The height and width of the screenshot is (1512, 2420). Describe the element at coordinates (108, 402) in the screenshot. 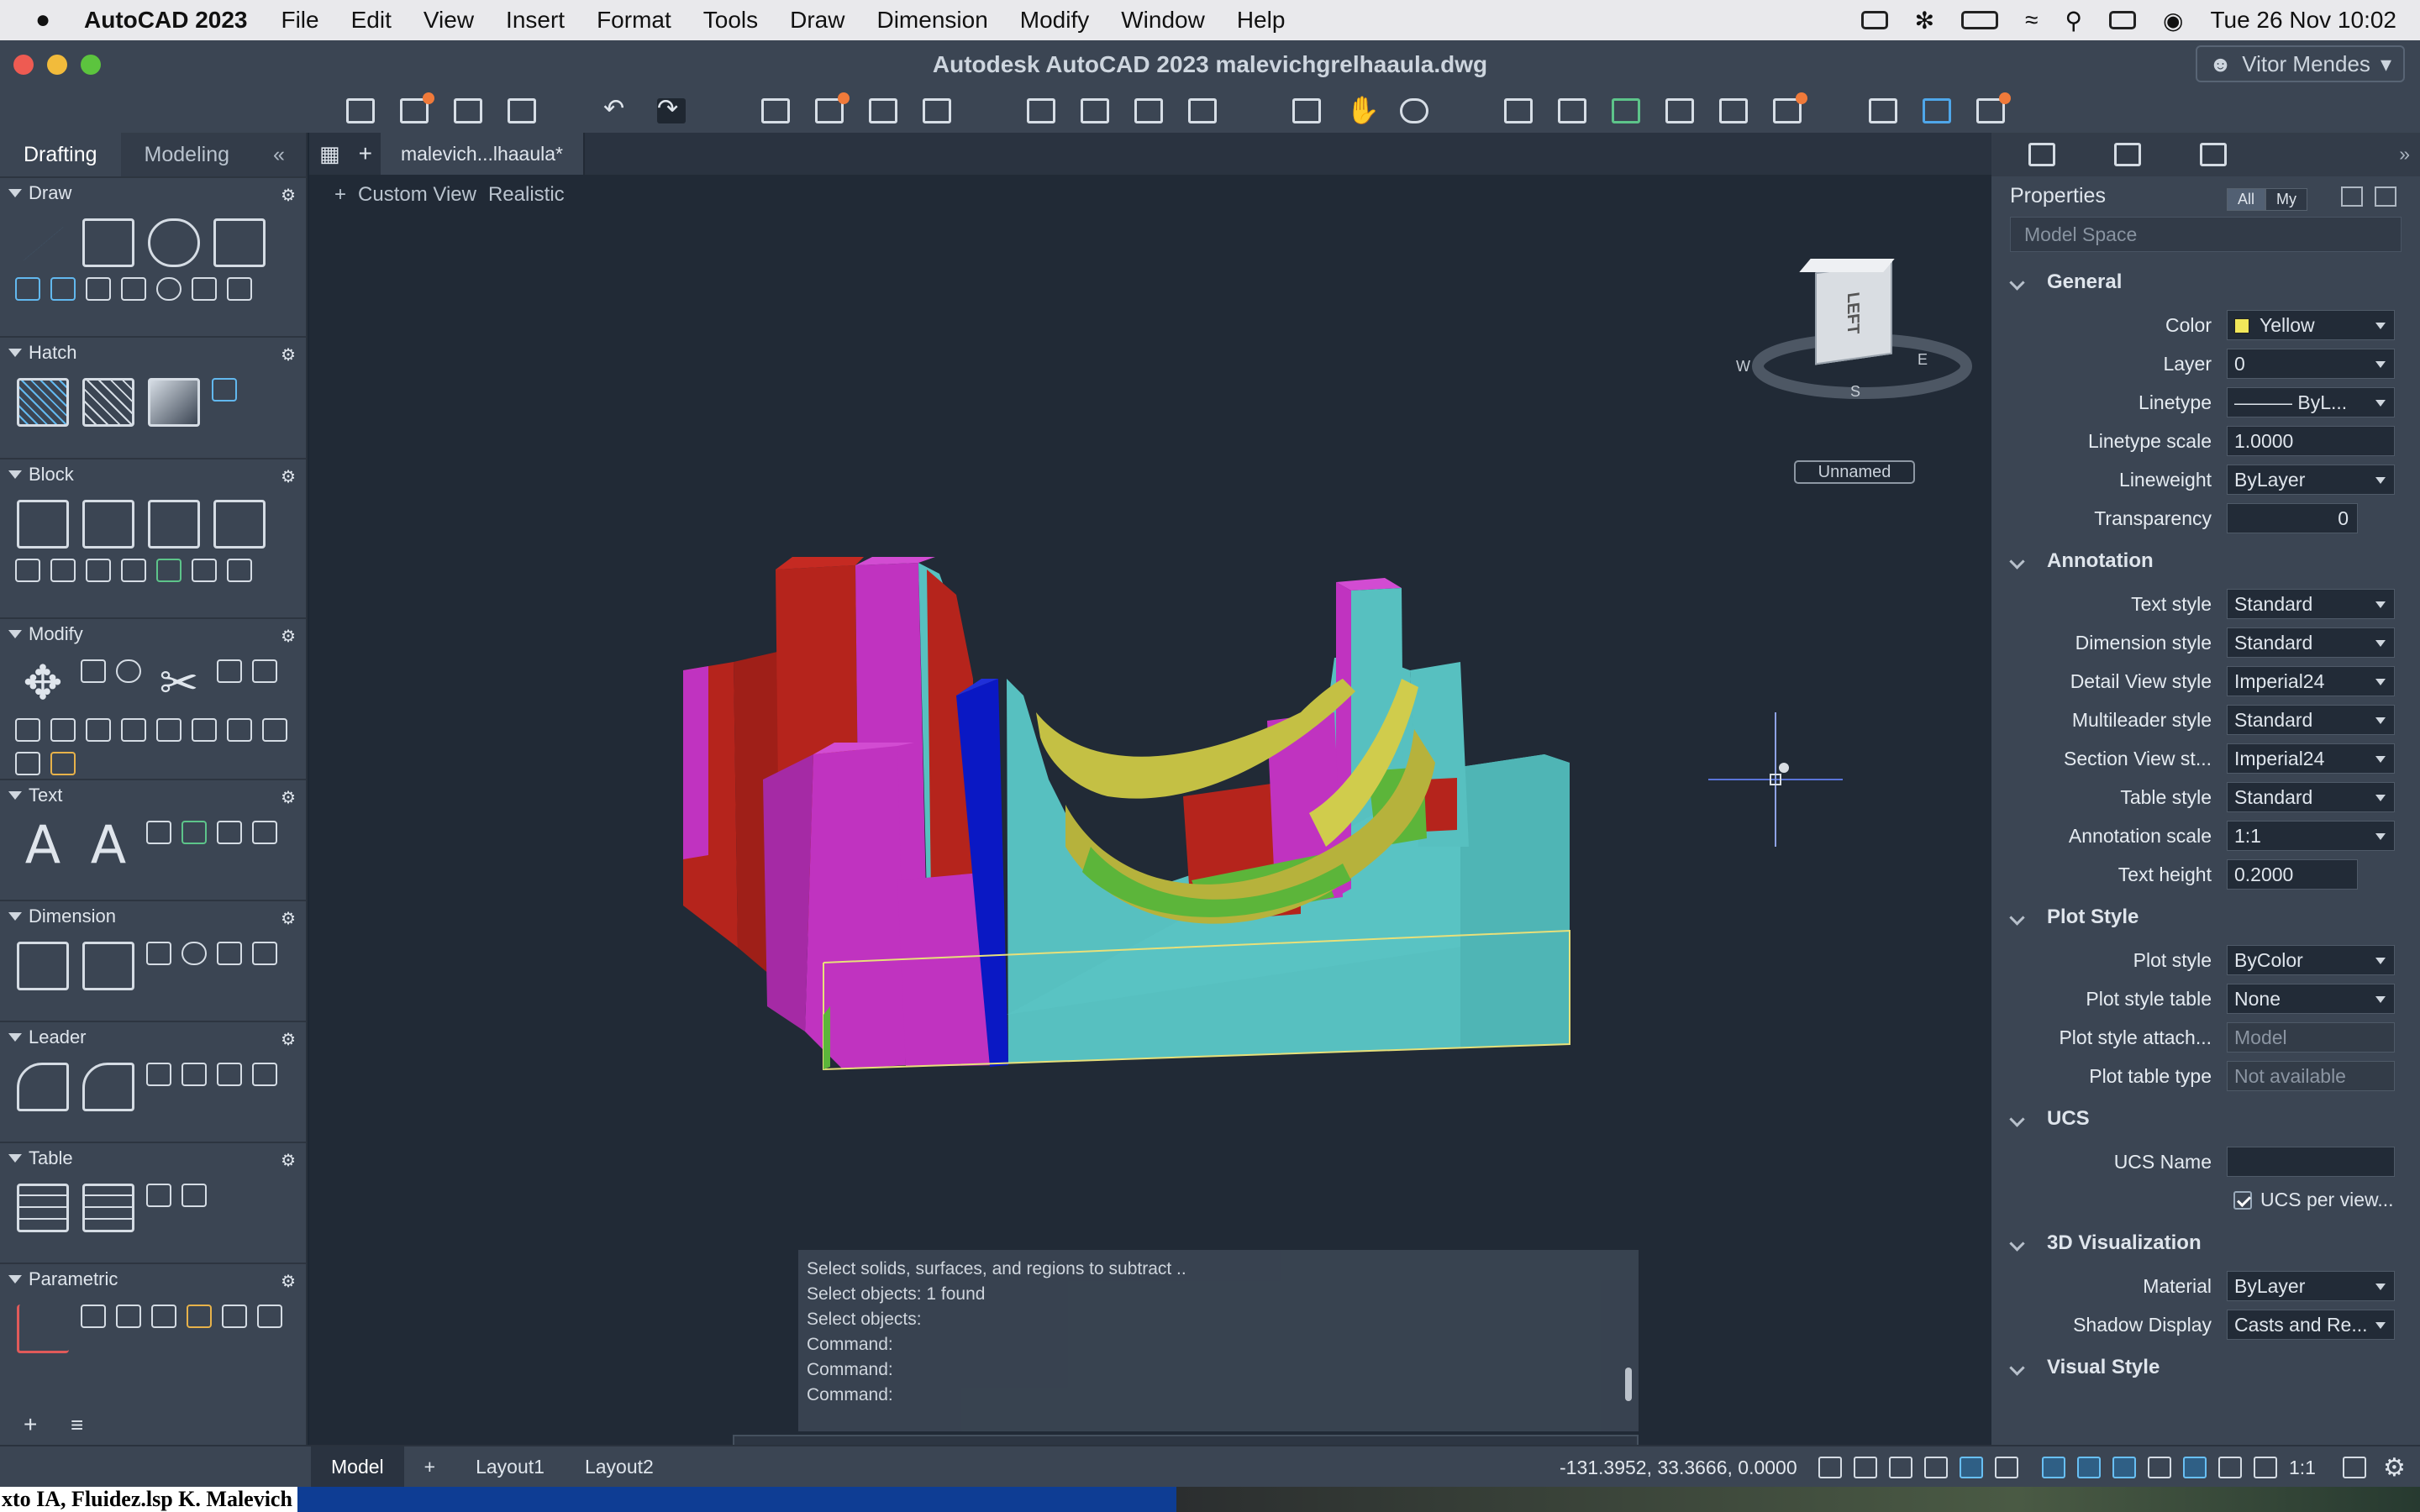

I see `hatch-edit-icon` at that location.